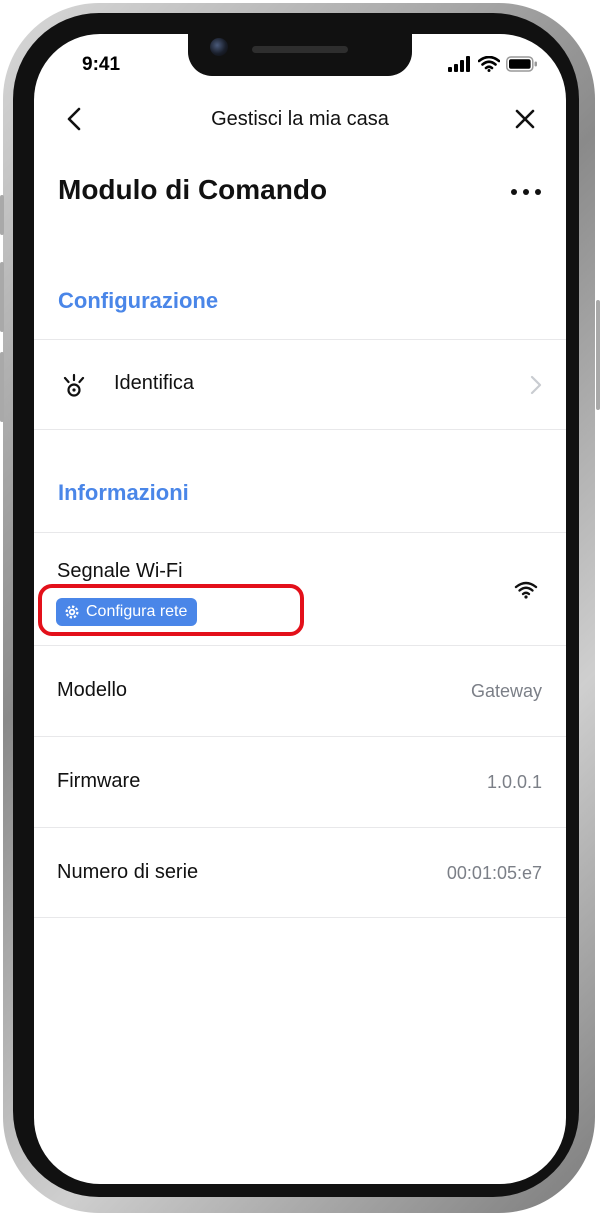  I want to click on identify-icon, so click(74, 385).